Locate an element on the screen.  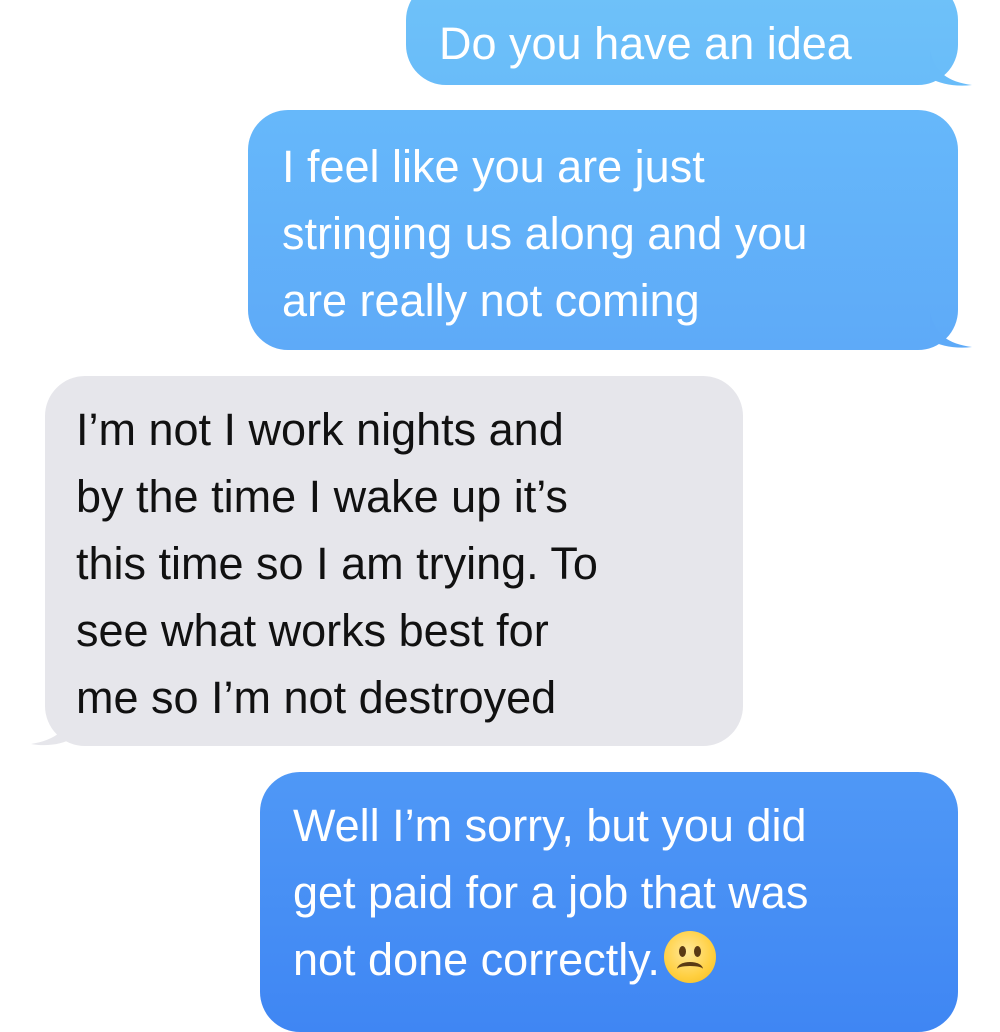
message-text-line: I feel like you are just is located at coordinates (493, 166).